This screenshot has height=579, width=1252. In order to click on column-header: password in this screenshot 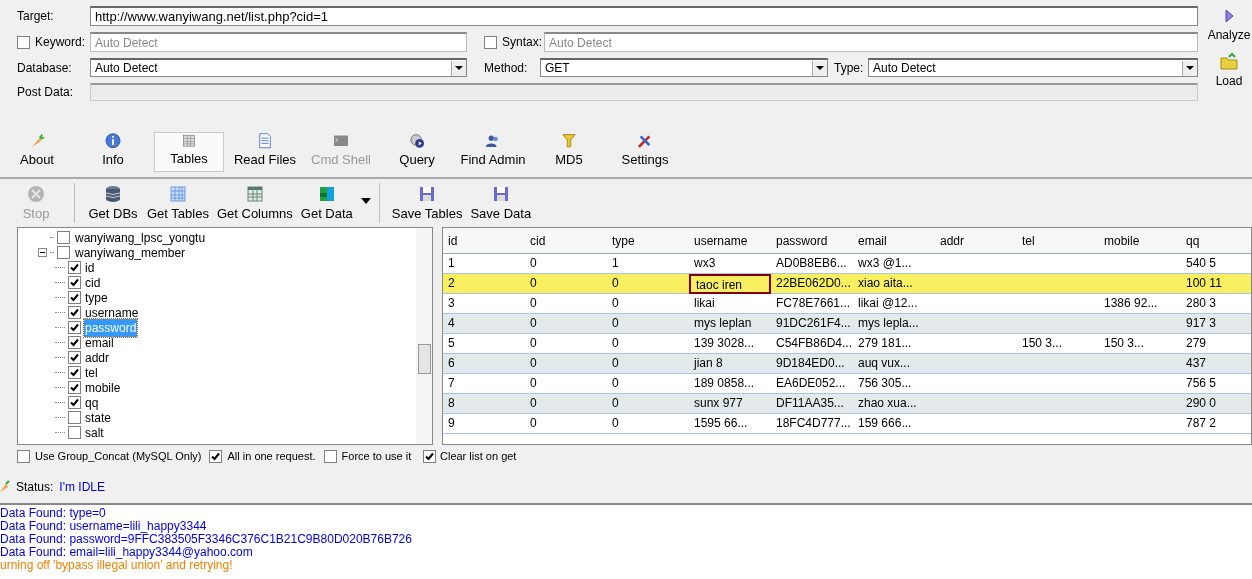, I will do `click(812, 240)`.